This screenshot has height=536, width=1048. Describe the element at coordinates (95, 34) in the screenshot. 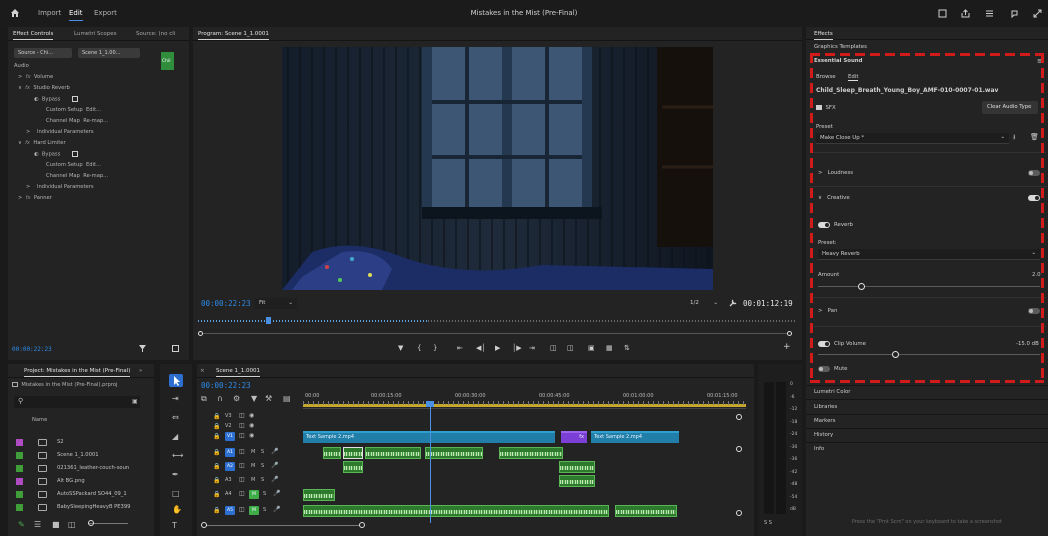

I see `tab-lumetri-scopes: Lumetri Scopes` at that location.